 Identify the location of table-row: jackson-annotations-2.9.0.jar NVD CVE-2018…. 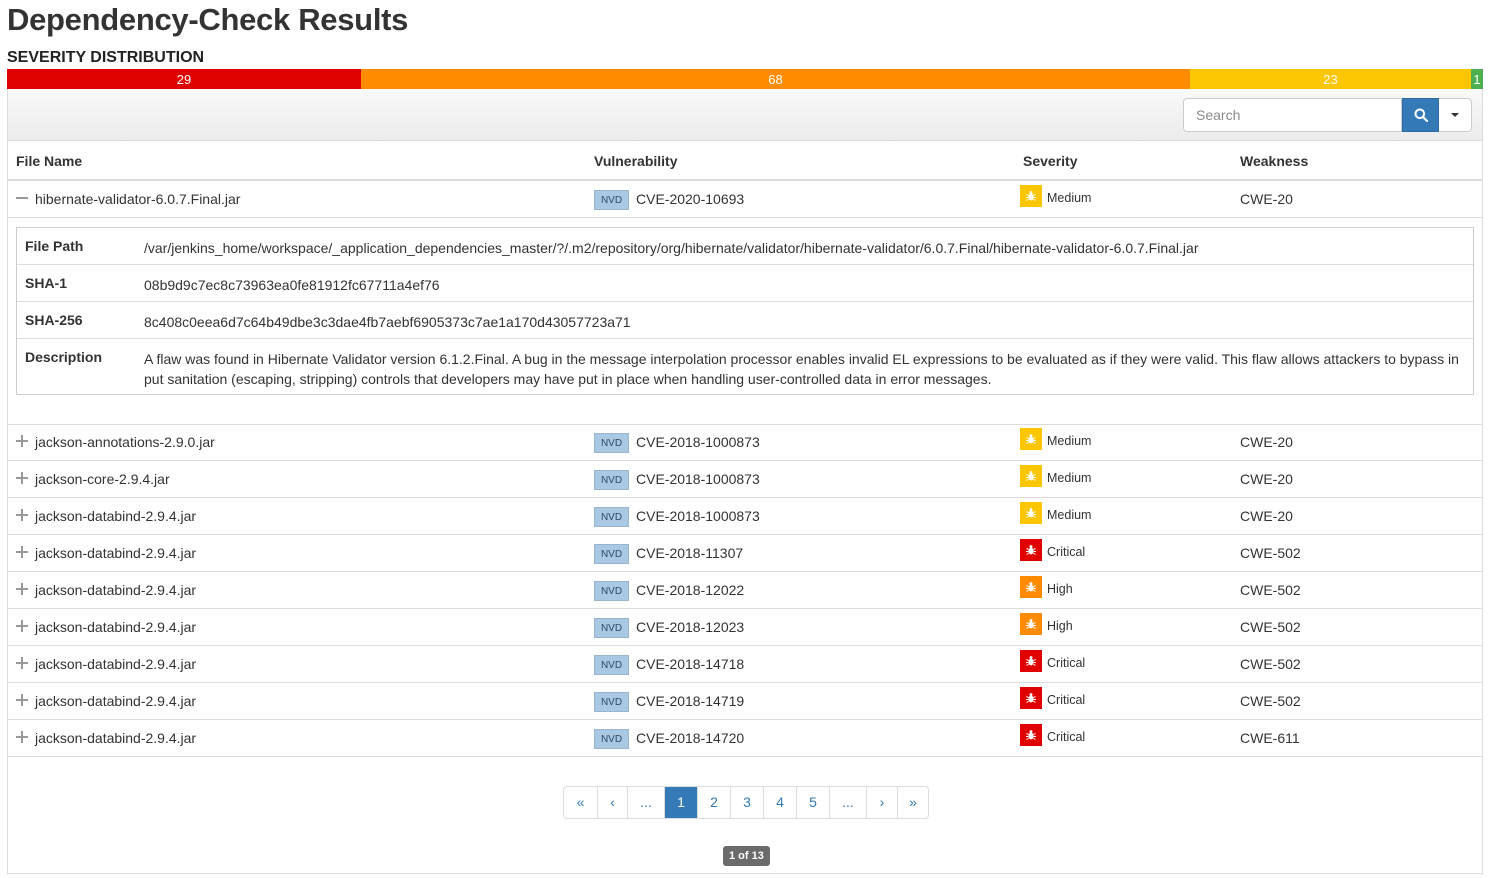
(745, 442).